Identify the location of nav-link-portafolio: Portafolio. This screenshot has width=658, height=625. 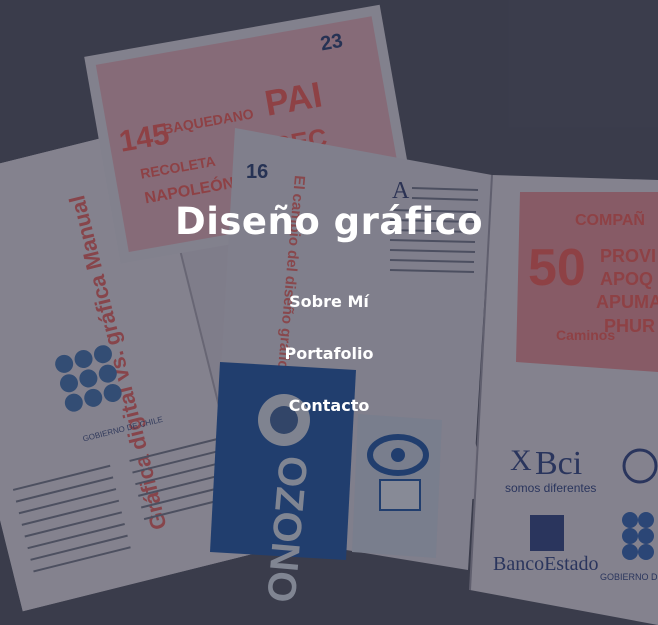
(329, 353).